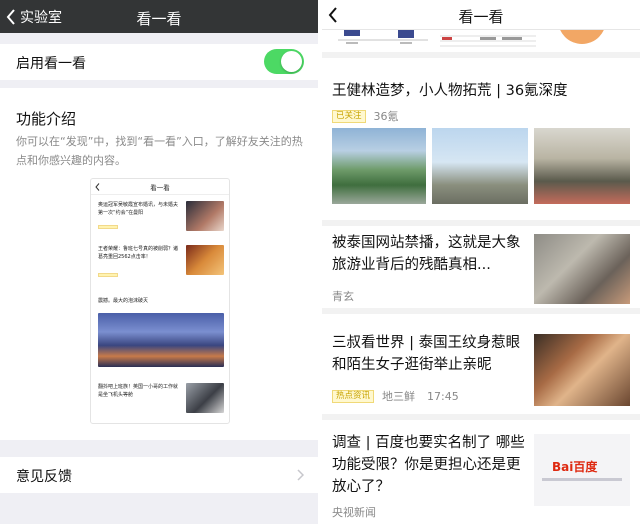 The height and width of the screenshot is (524, 640). What do you see at coordinates (361, 487) in the screenshot?
I see `article-title: 放心了？` at bounding box center [361, 487].